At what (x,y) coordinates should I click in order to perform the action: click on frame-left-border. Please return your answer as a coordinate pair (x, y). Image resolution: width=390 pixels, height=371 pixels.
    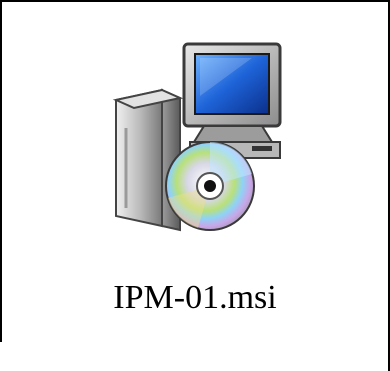
    Looking at the image, I should click on (1, 171).